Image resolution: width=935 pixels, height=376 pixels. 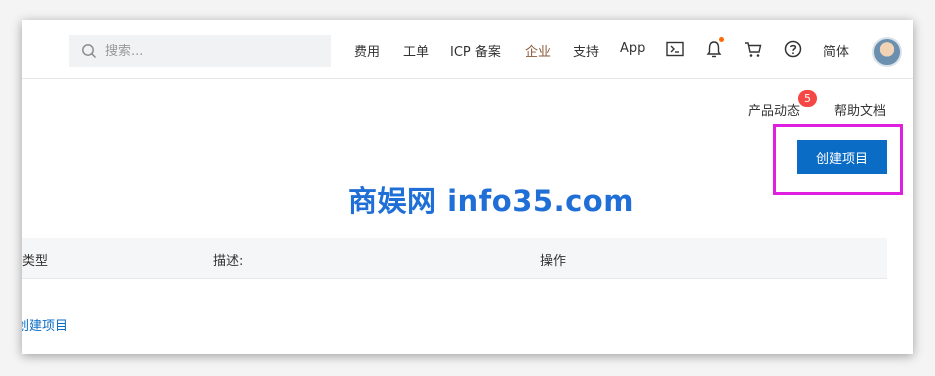 I want to click on table-header: 类型 描述: 操作, so click(x=454, y=258).